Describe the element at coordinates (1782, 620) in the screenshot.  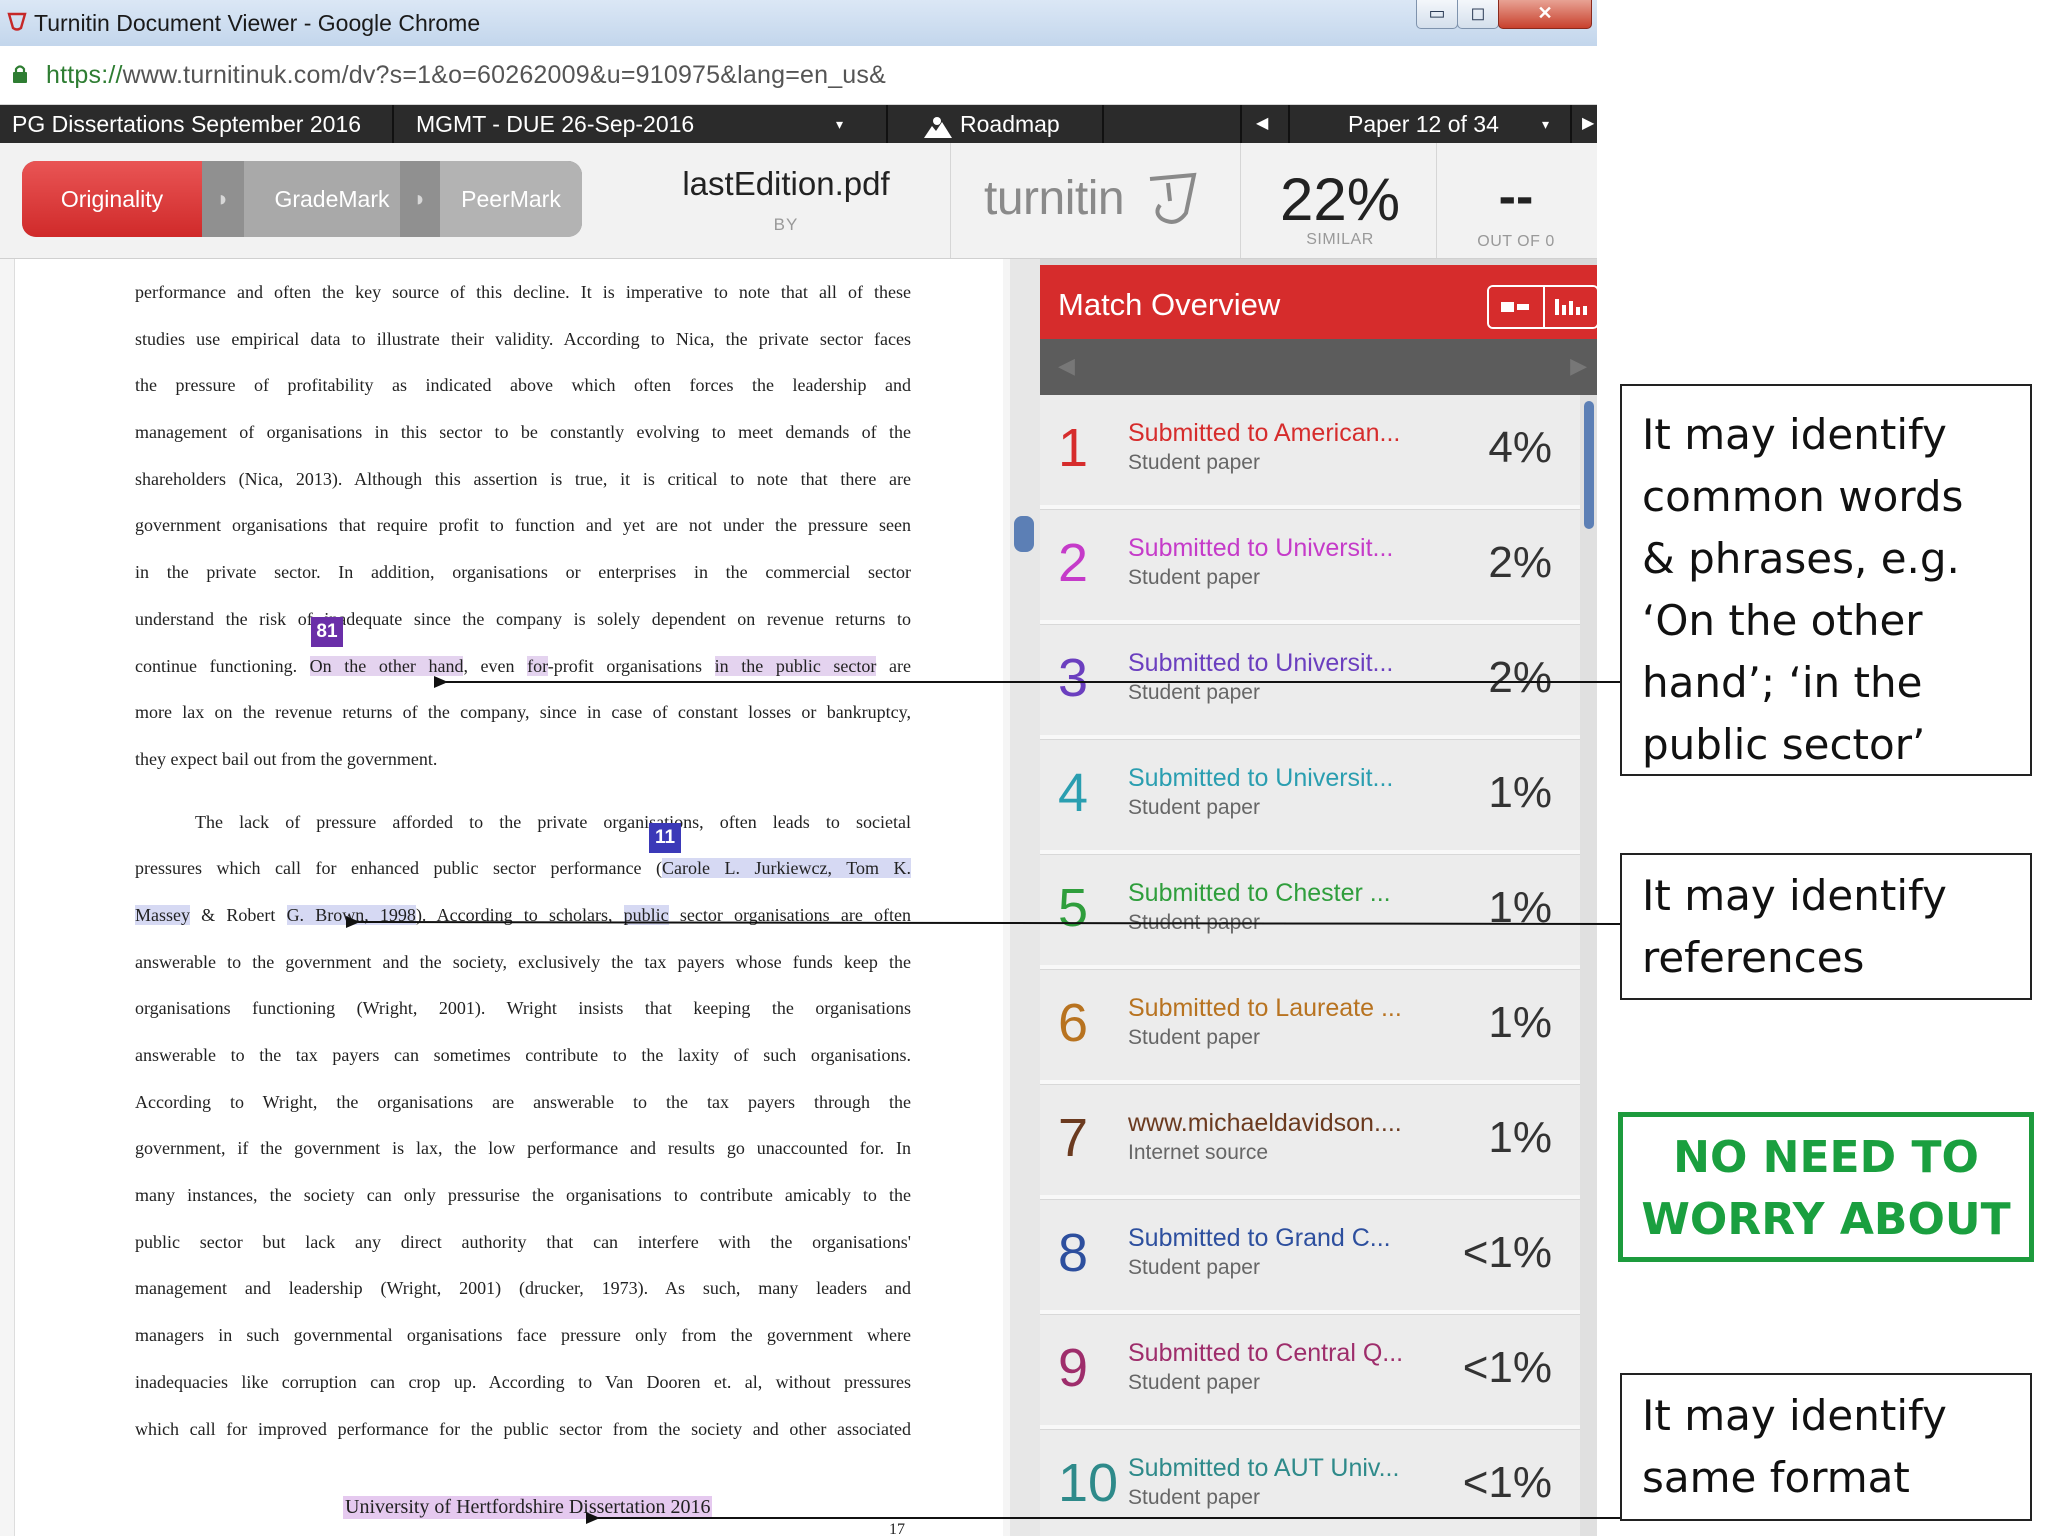
I see `annotation-line: ‘On the other` at that location.